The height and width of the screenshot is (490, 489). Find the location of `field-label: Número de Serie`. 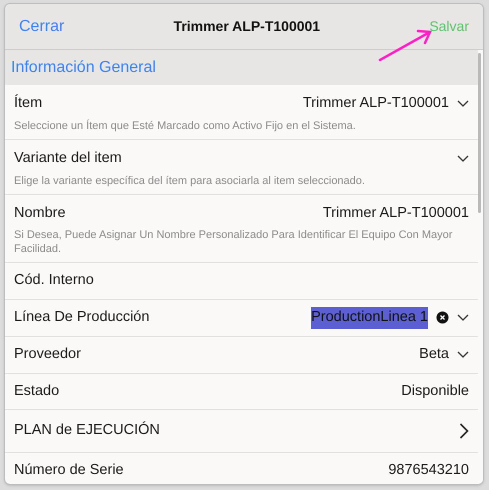

field-label: Número de Serie is located at coordinates (69, 470).